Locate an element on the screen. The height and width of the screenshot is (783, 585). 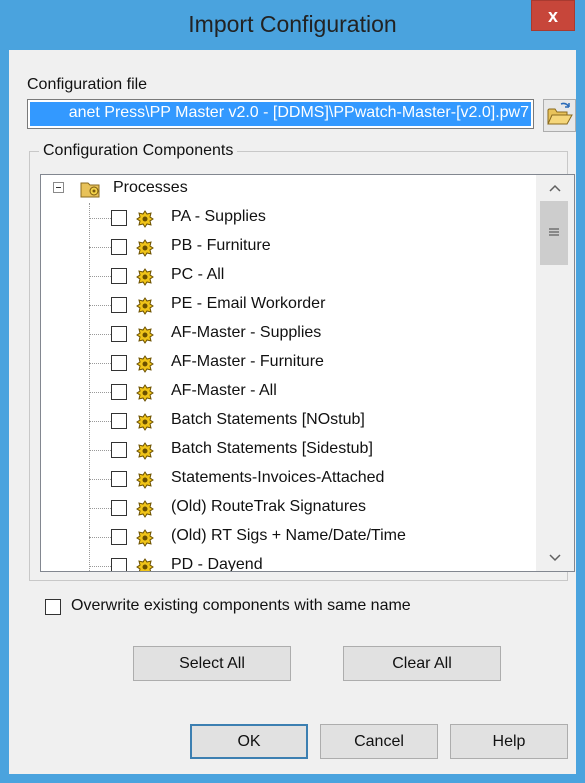
item-label: (Old) RT Sigs + Name/Date/Time is located at coordinates (288, 535).